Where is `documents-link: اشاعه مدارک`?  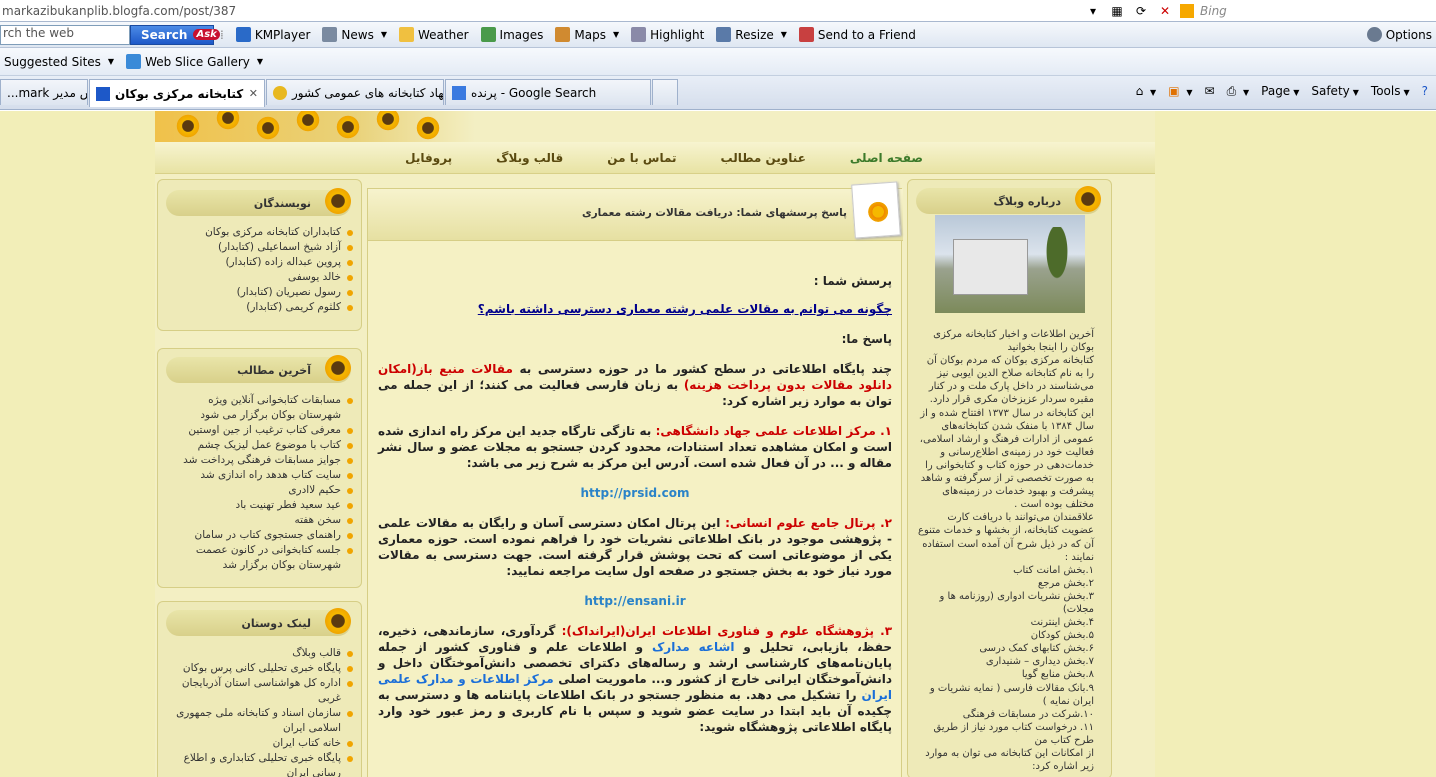 documents-link: اشاعه مدارک is located at coordinates (693, 647).